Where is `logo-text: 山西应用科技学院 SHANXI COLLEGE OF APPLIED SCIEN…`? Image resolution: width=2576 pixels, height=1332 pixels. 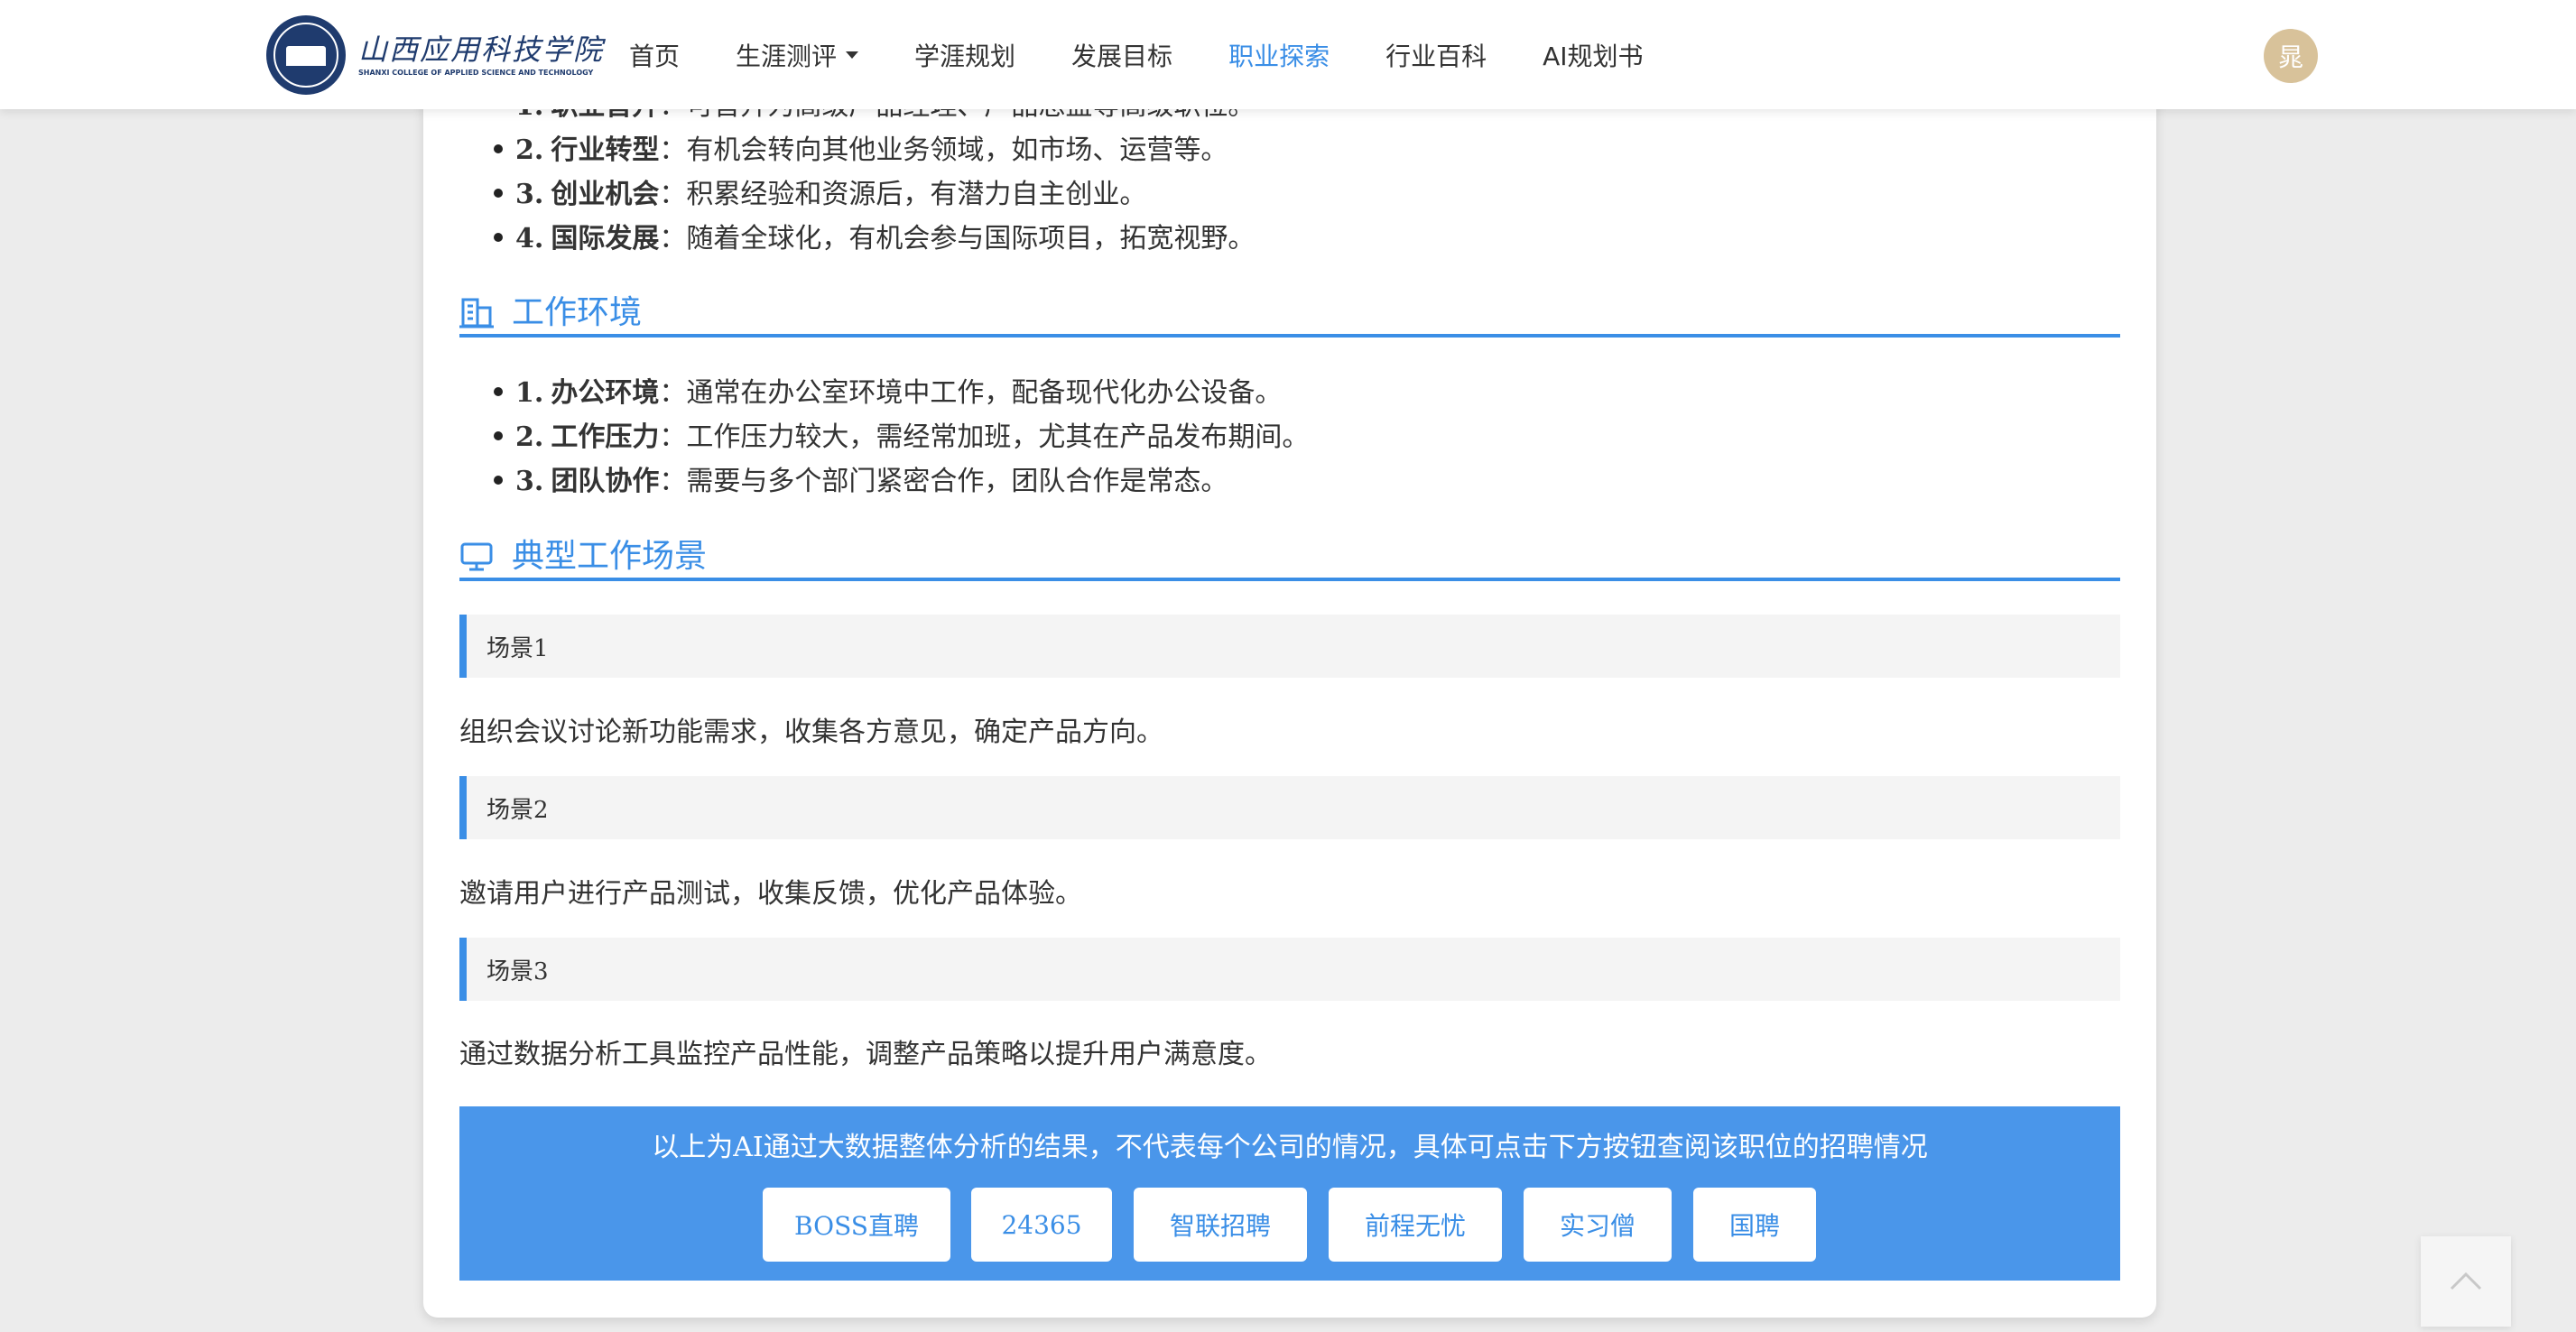
logo-text: 山西应用科技学院 SHANXI COLLEGE OF APPLIED SCIEN… is located at coordinates (481, 55).